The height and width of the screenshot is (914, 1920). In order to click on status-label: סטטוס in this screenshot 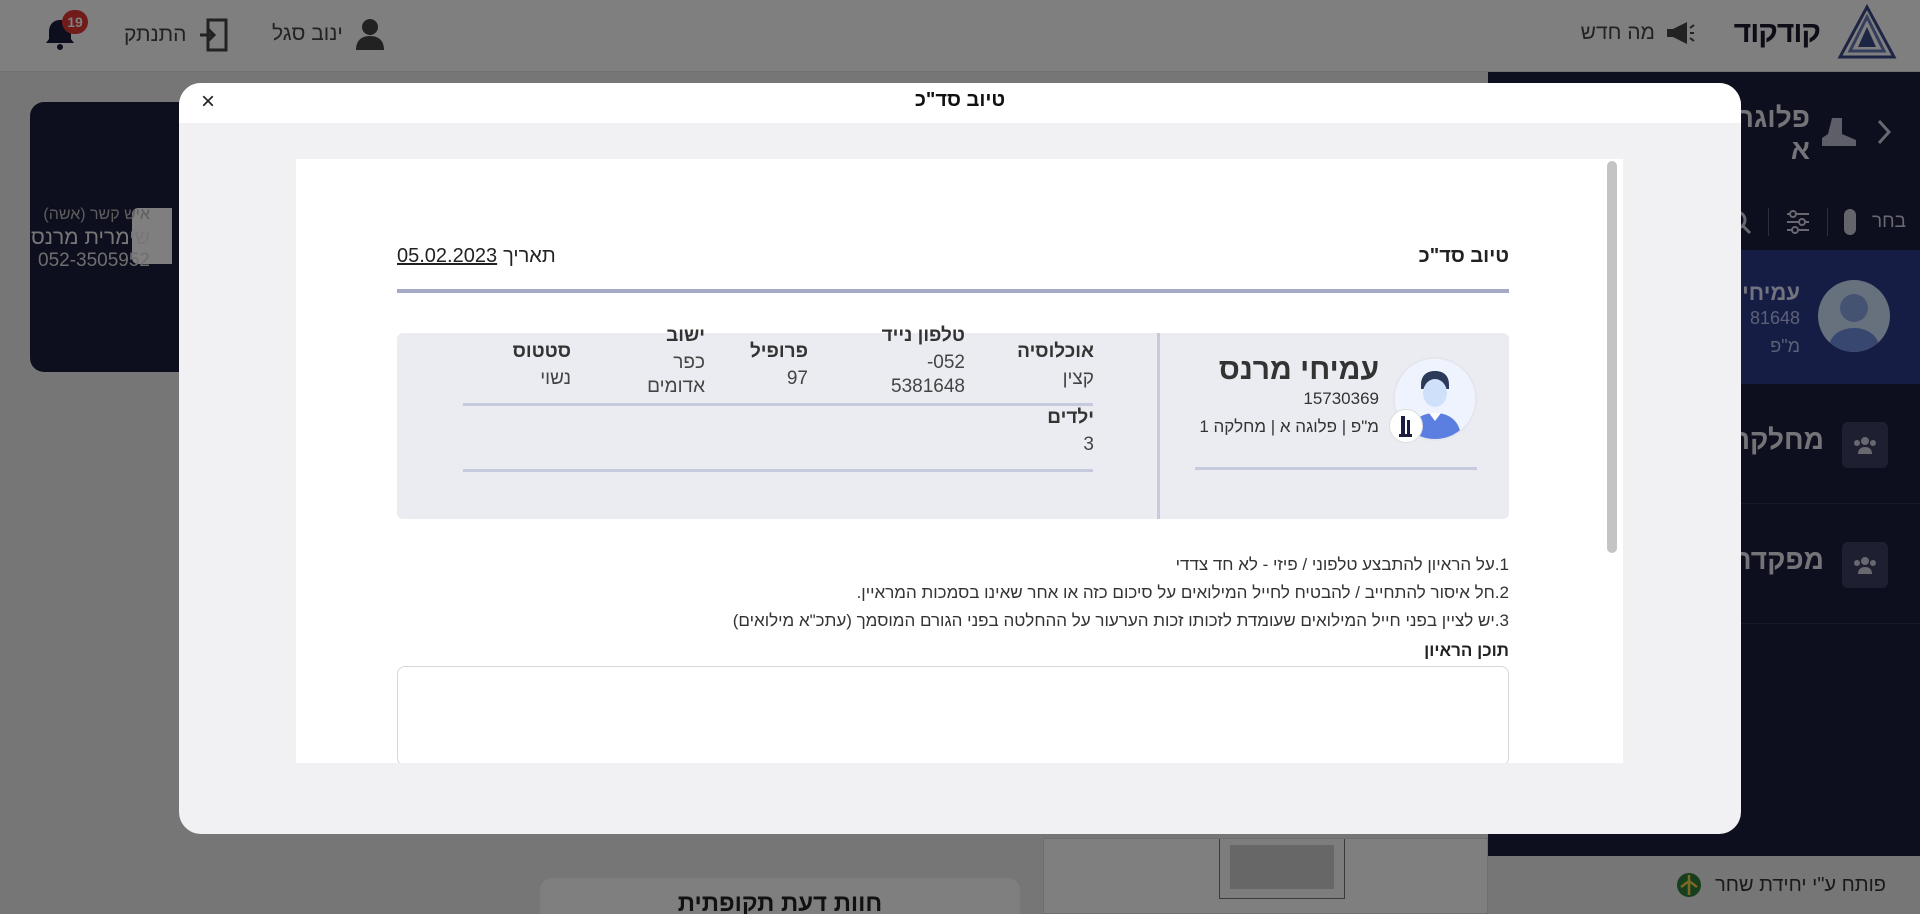, I will do `click(541, 351)`.